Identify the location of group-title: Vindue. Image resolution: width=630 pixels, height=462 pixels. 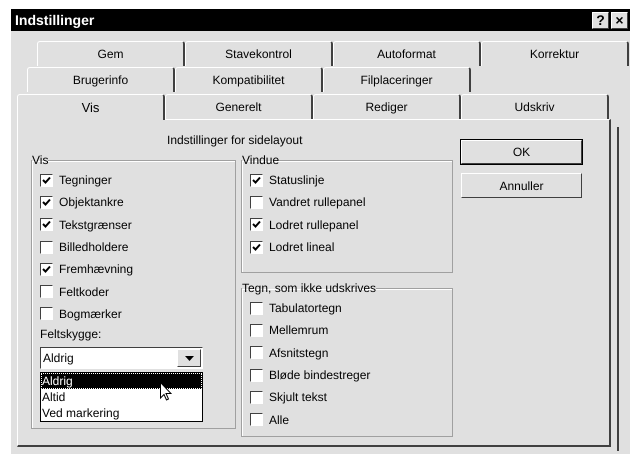
(261, 160).